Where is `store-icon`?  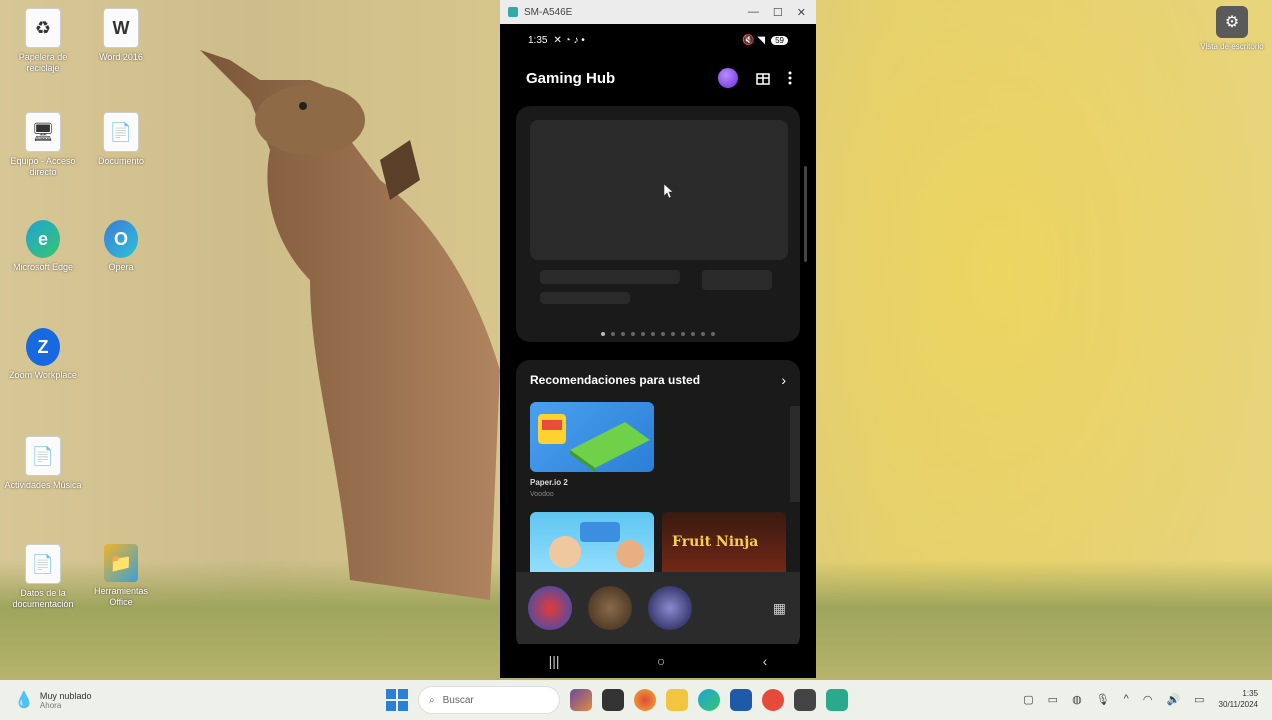
store-icon is located at coordinates (763, 78).